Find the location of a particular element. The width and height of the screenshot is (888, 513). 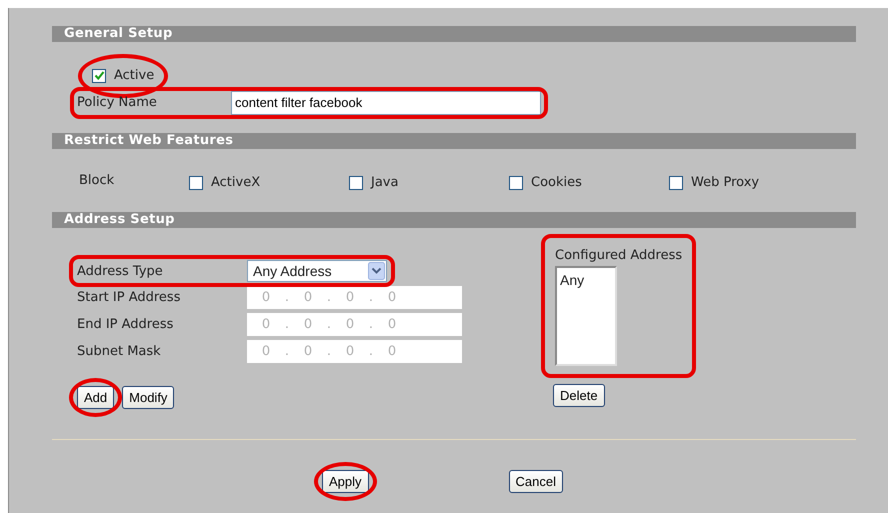

checkbox-label: Cookies is located at coordinates (556, 183).